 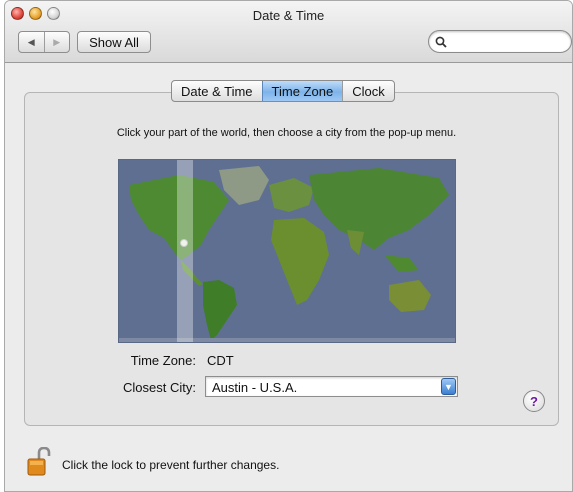 What do you see at coordinates (288, 32) in the screenshot?
I see `title-bar: Date & Time ◀ ▶ Show All` at bounding box center [288, 32].